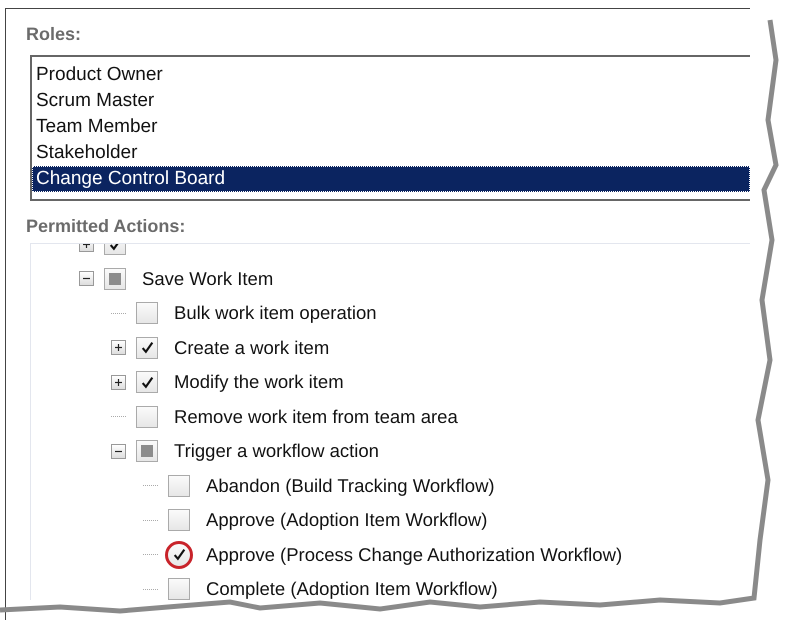 The width and height of the screenshot is (791, 620). What do you see at coordinates (391, 179) in the screenshot?
I see `role-item: Change Control Board` at bounding box center [391, 179].